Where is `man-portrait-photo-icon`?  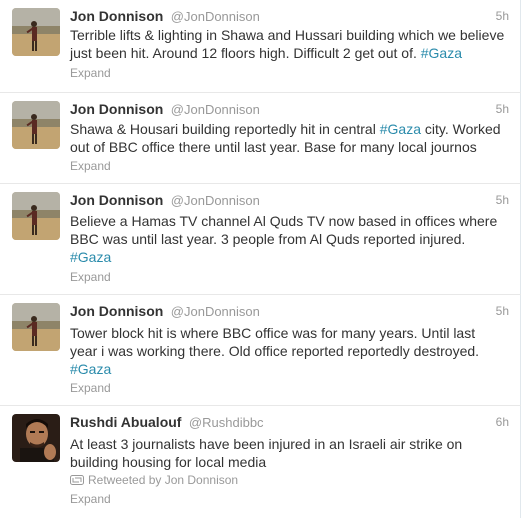 man-portrait-photo-icon is located at coordinates (36, 438).